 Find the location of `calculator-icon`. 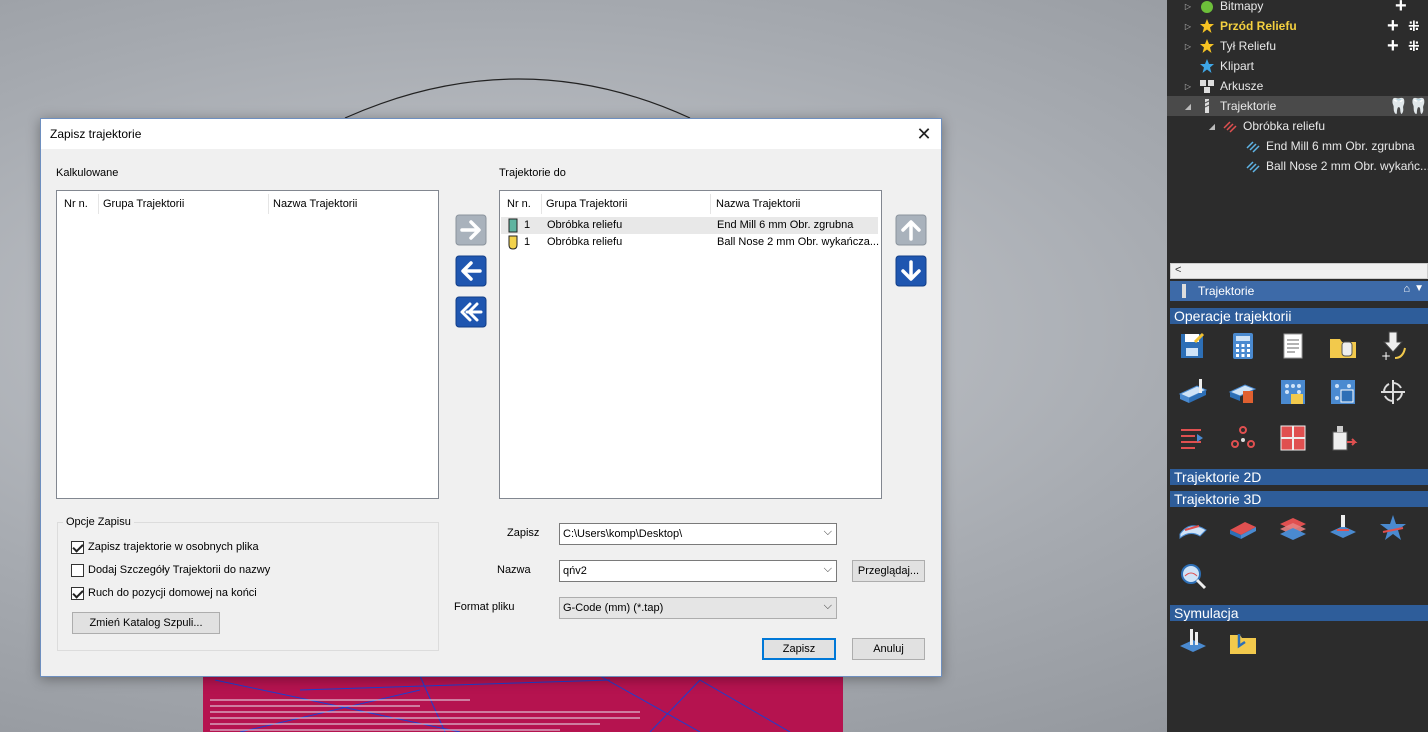

calculator-icon is located at coordinates (1243, 346).